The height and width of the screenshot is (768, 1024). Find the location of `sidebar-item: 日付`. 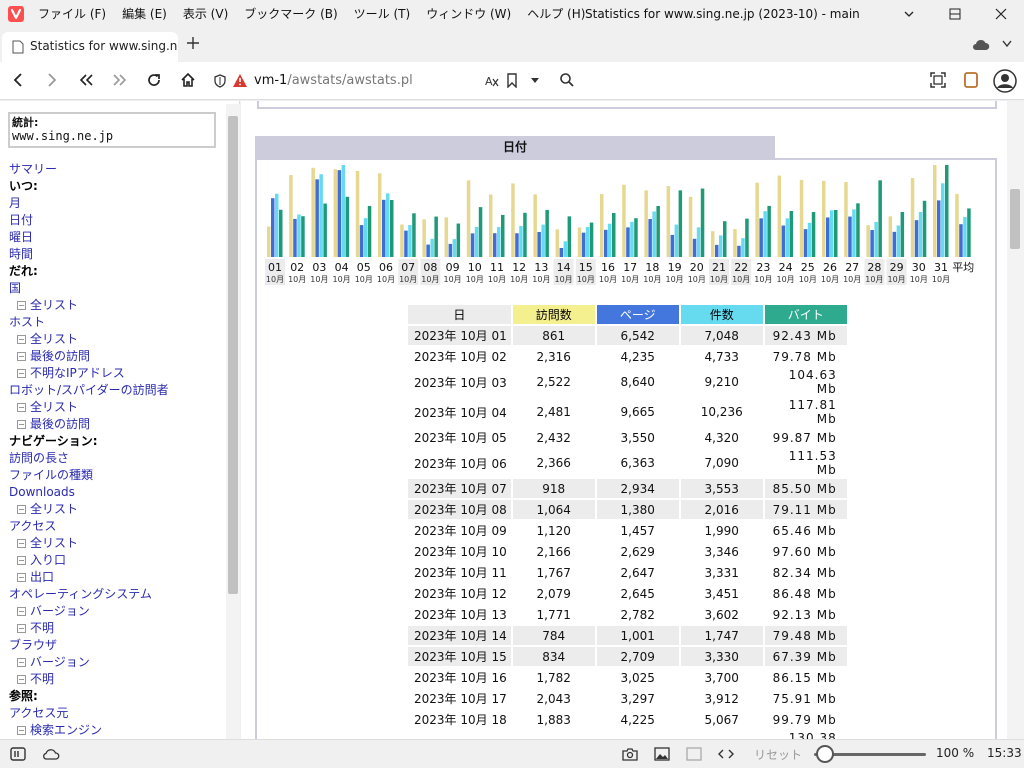

sidebar-item: 日付 is located at coordinates (89, 220).